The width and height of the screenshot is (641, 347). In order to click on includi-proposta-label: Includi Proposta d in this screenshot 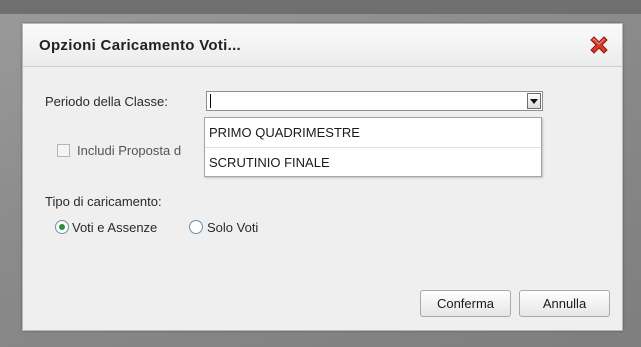, I will do `click(129, 150)`.